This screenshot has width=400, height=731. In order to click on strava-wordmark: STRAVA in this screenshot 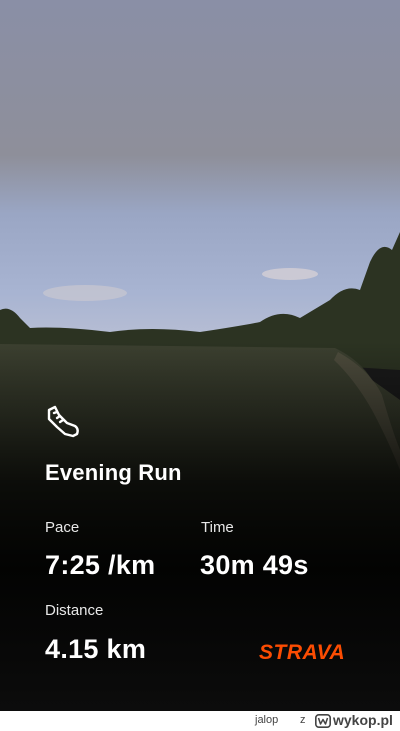, I will do `click(302, 651)`.